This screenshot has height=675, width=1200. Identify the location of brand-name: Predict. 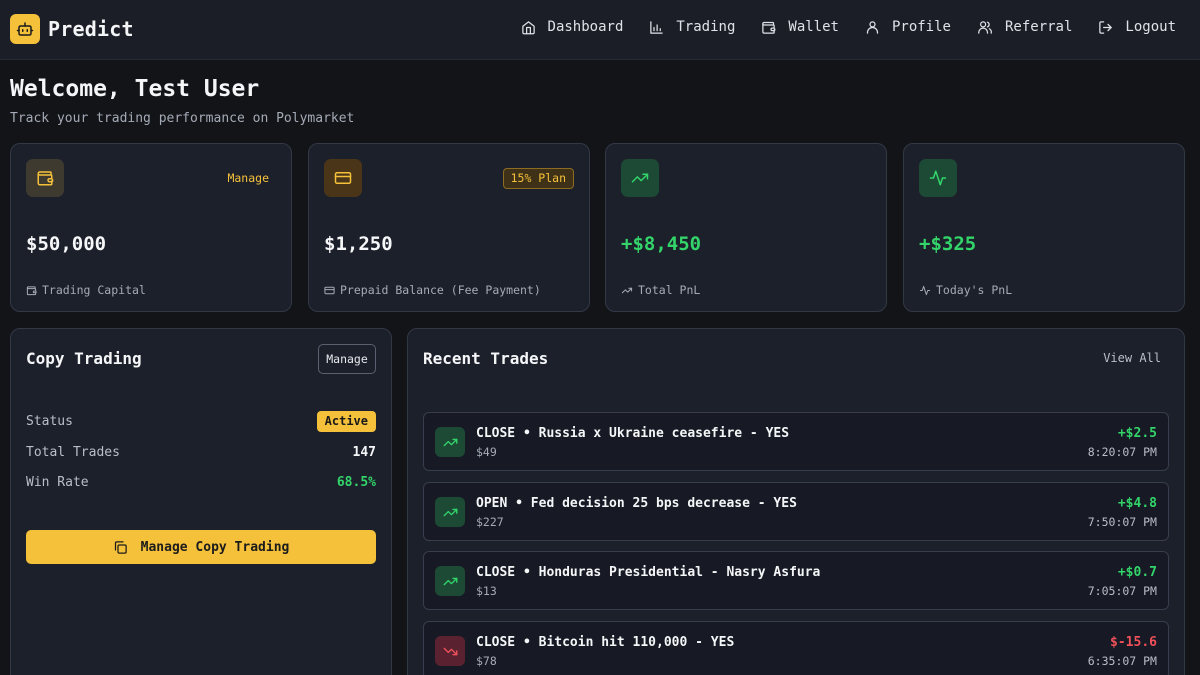
(91, 29).